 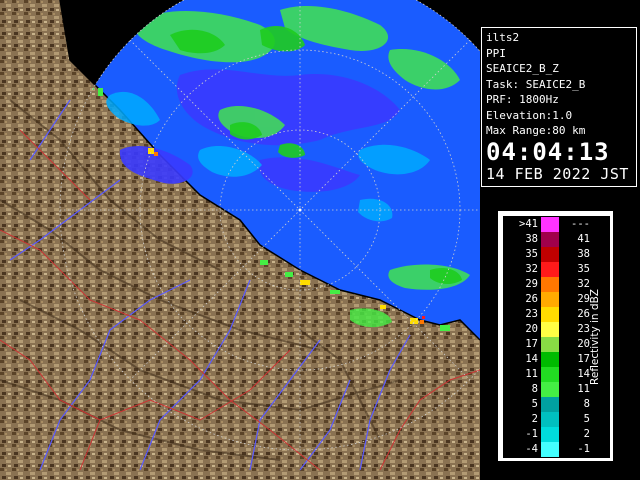 I want to click on scale-upper-label: 5, so click(x=586, y=419).